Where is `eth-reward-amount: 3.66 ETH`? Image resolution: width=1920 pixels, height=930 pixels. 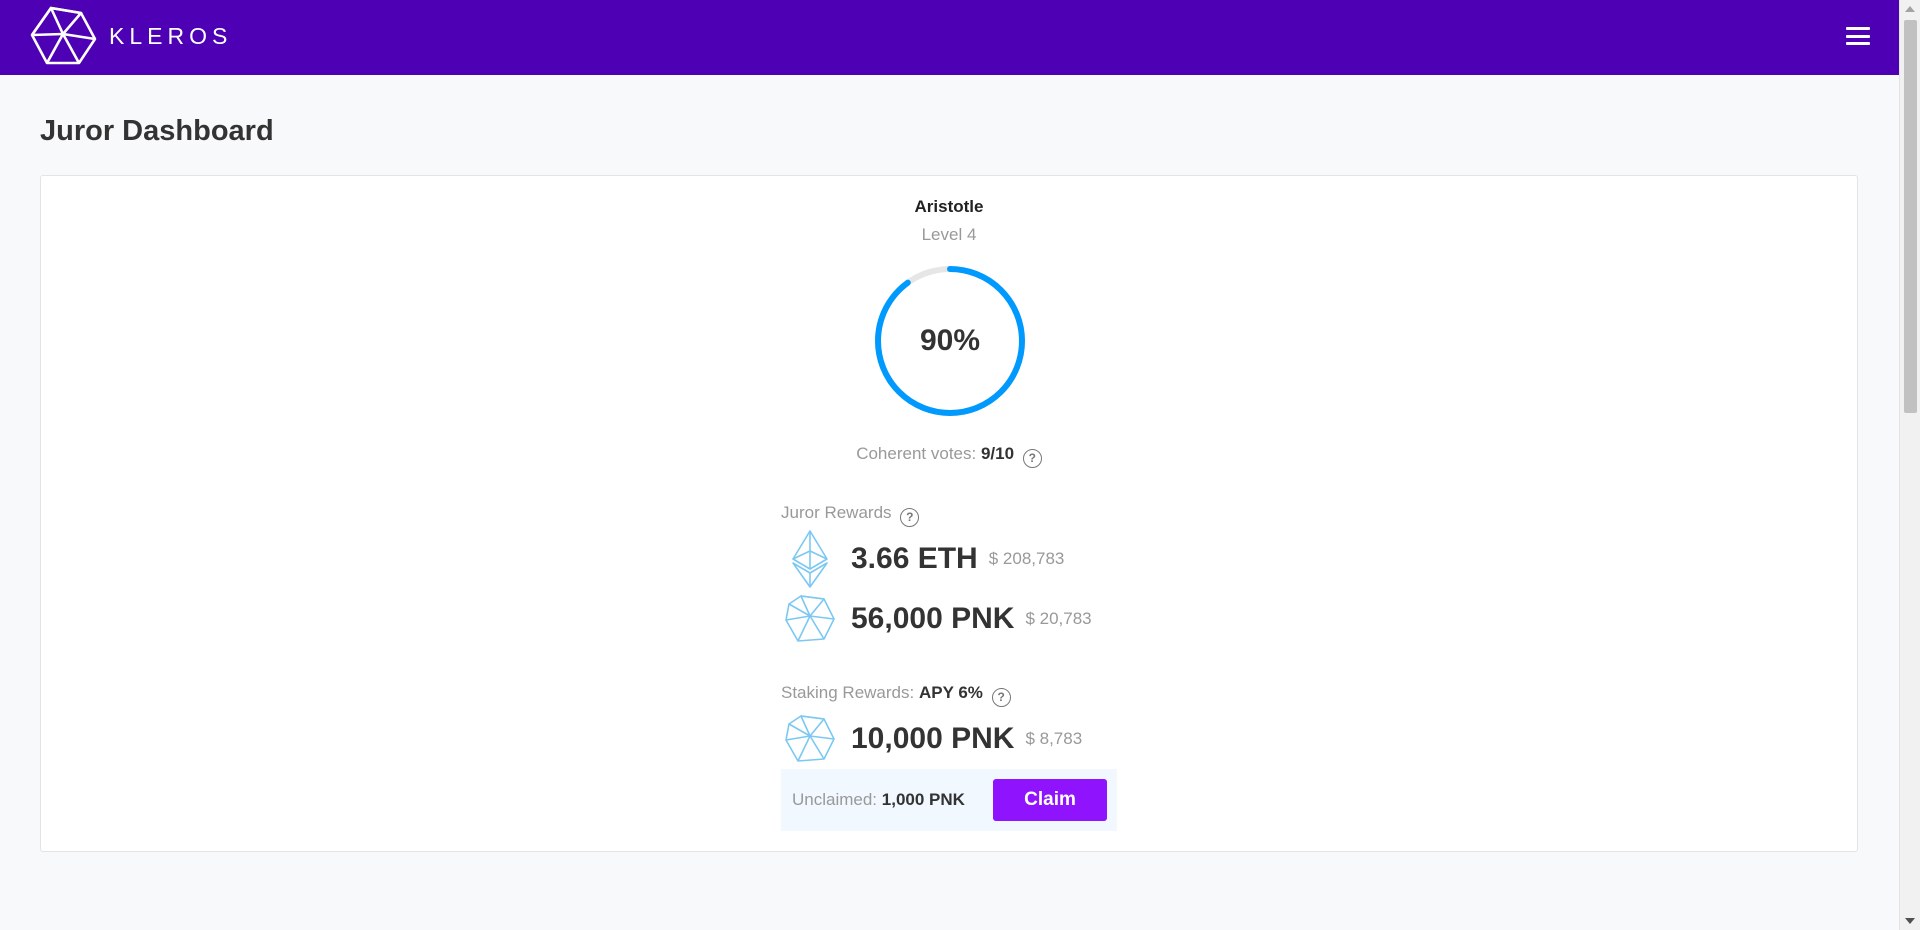
eth-reward-amount: 3.66 ETH is located at coordinates (914, 558).